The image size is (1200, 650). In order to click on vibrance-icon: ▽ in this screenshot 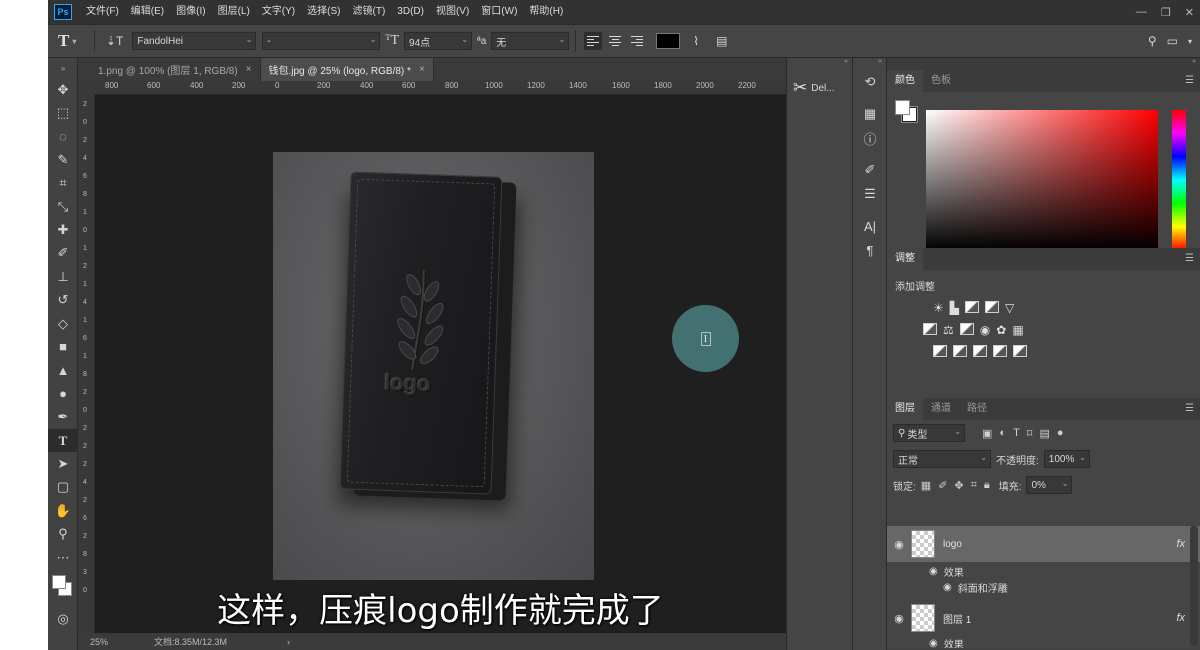, I will do `click(1009, 308)`.